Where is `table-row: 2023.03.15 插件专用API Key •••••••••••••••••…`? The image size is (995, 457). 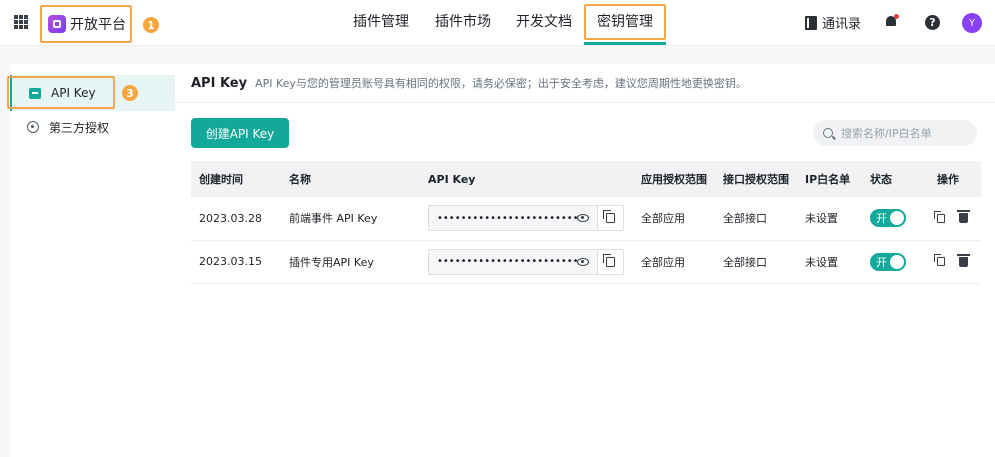
table-row: 2023.03.15 插件专用API Key •••••••••••••••••… is located at coordinates (586, 261).